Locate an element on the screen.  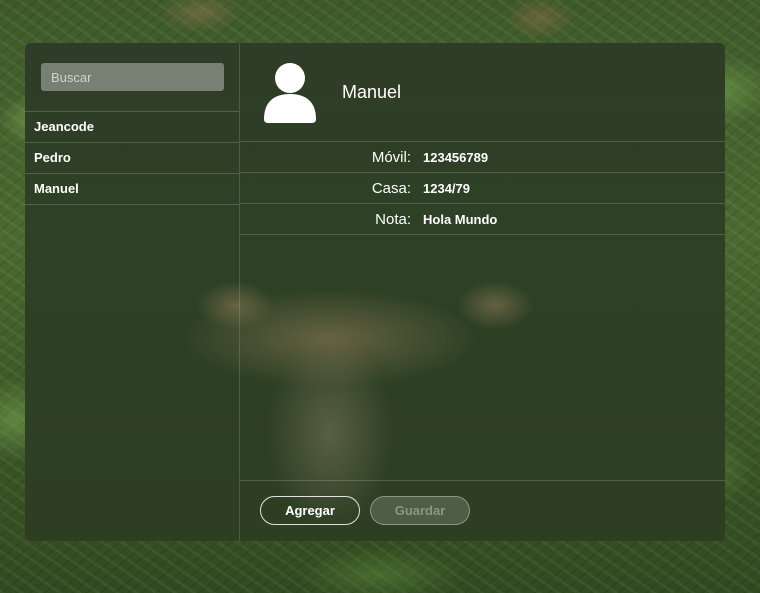
user-silhouette-icon is located at coordinates (290, 93).